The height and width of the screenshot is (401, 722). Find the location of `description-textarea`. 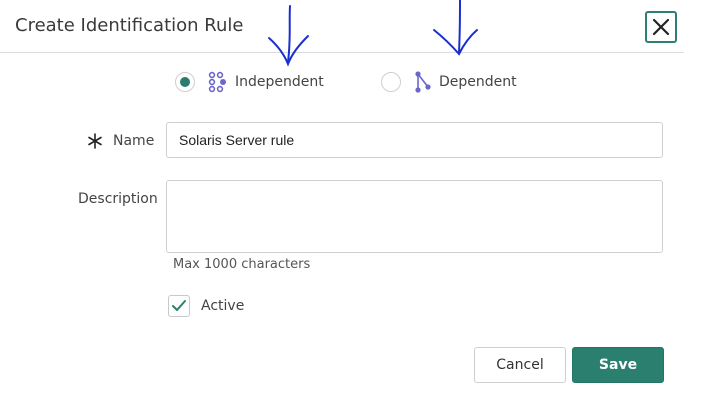

description-textarea is located at coordinates (414, 216).